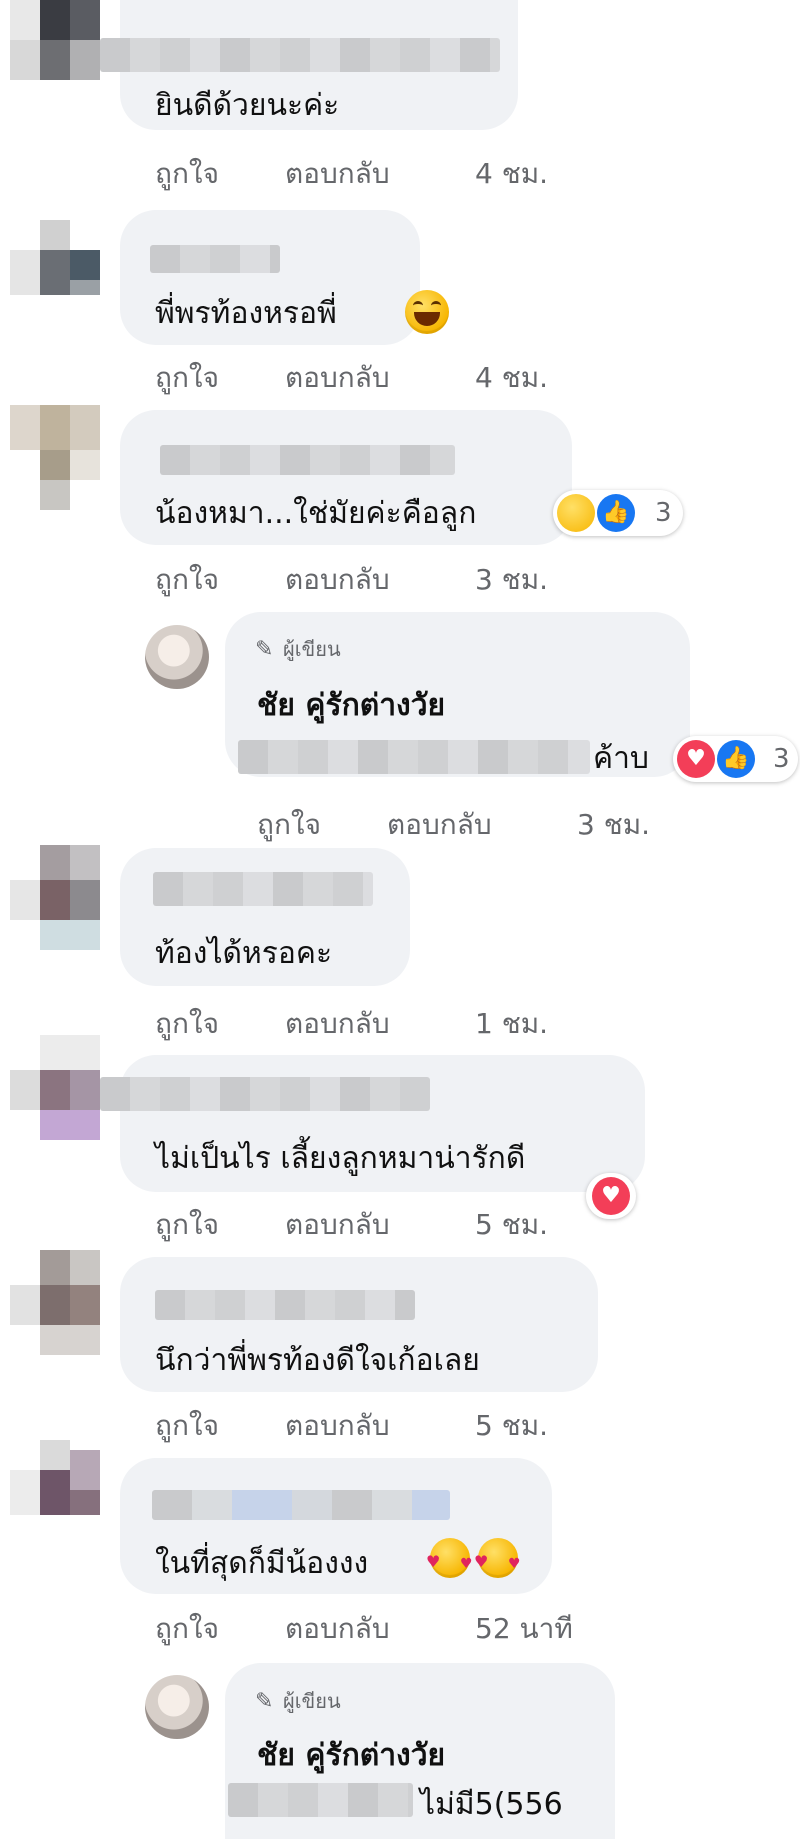 The height and width of the screenshot is (1839, 800). What do you see at coordinates (405, 1022) in the screenshot?
I see `comment-actions: ถูกใจ ตอบกลับ 1 ชม.` at bounding box center [405, 1022].